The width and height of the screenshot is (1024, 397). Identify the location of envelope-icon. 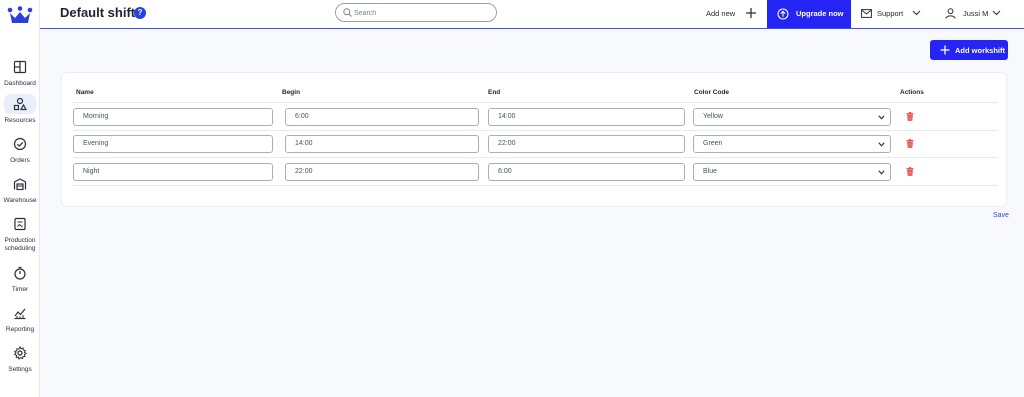
(866, 13).